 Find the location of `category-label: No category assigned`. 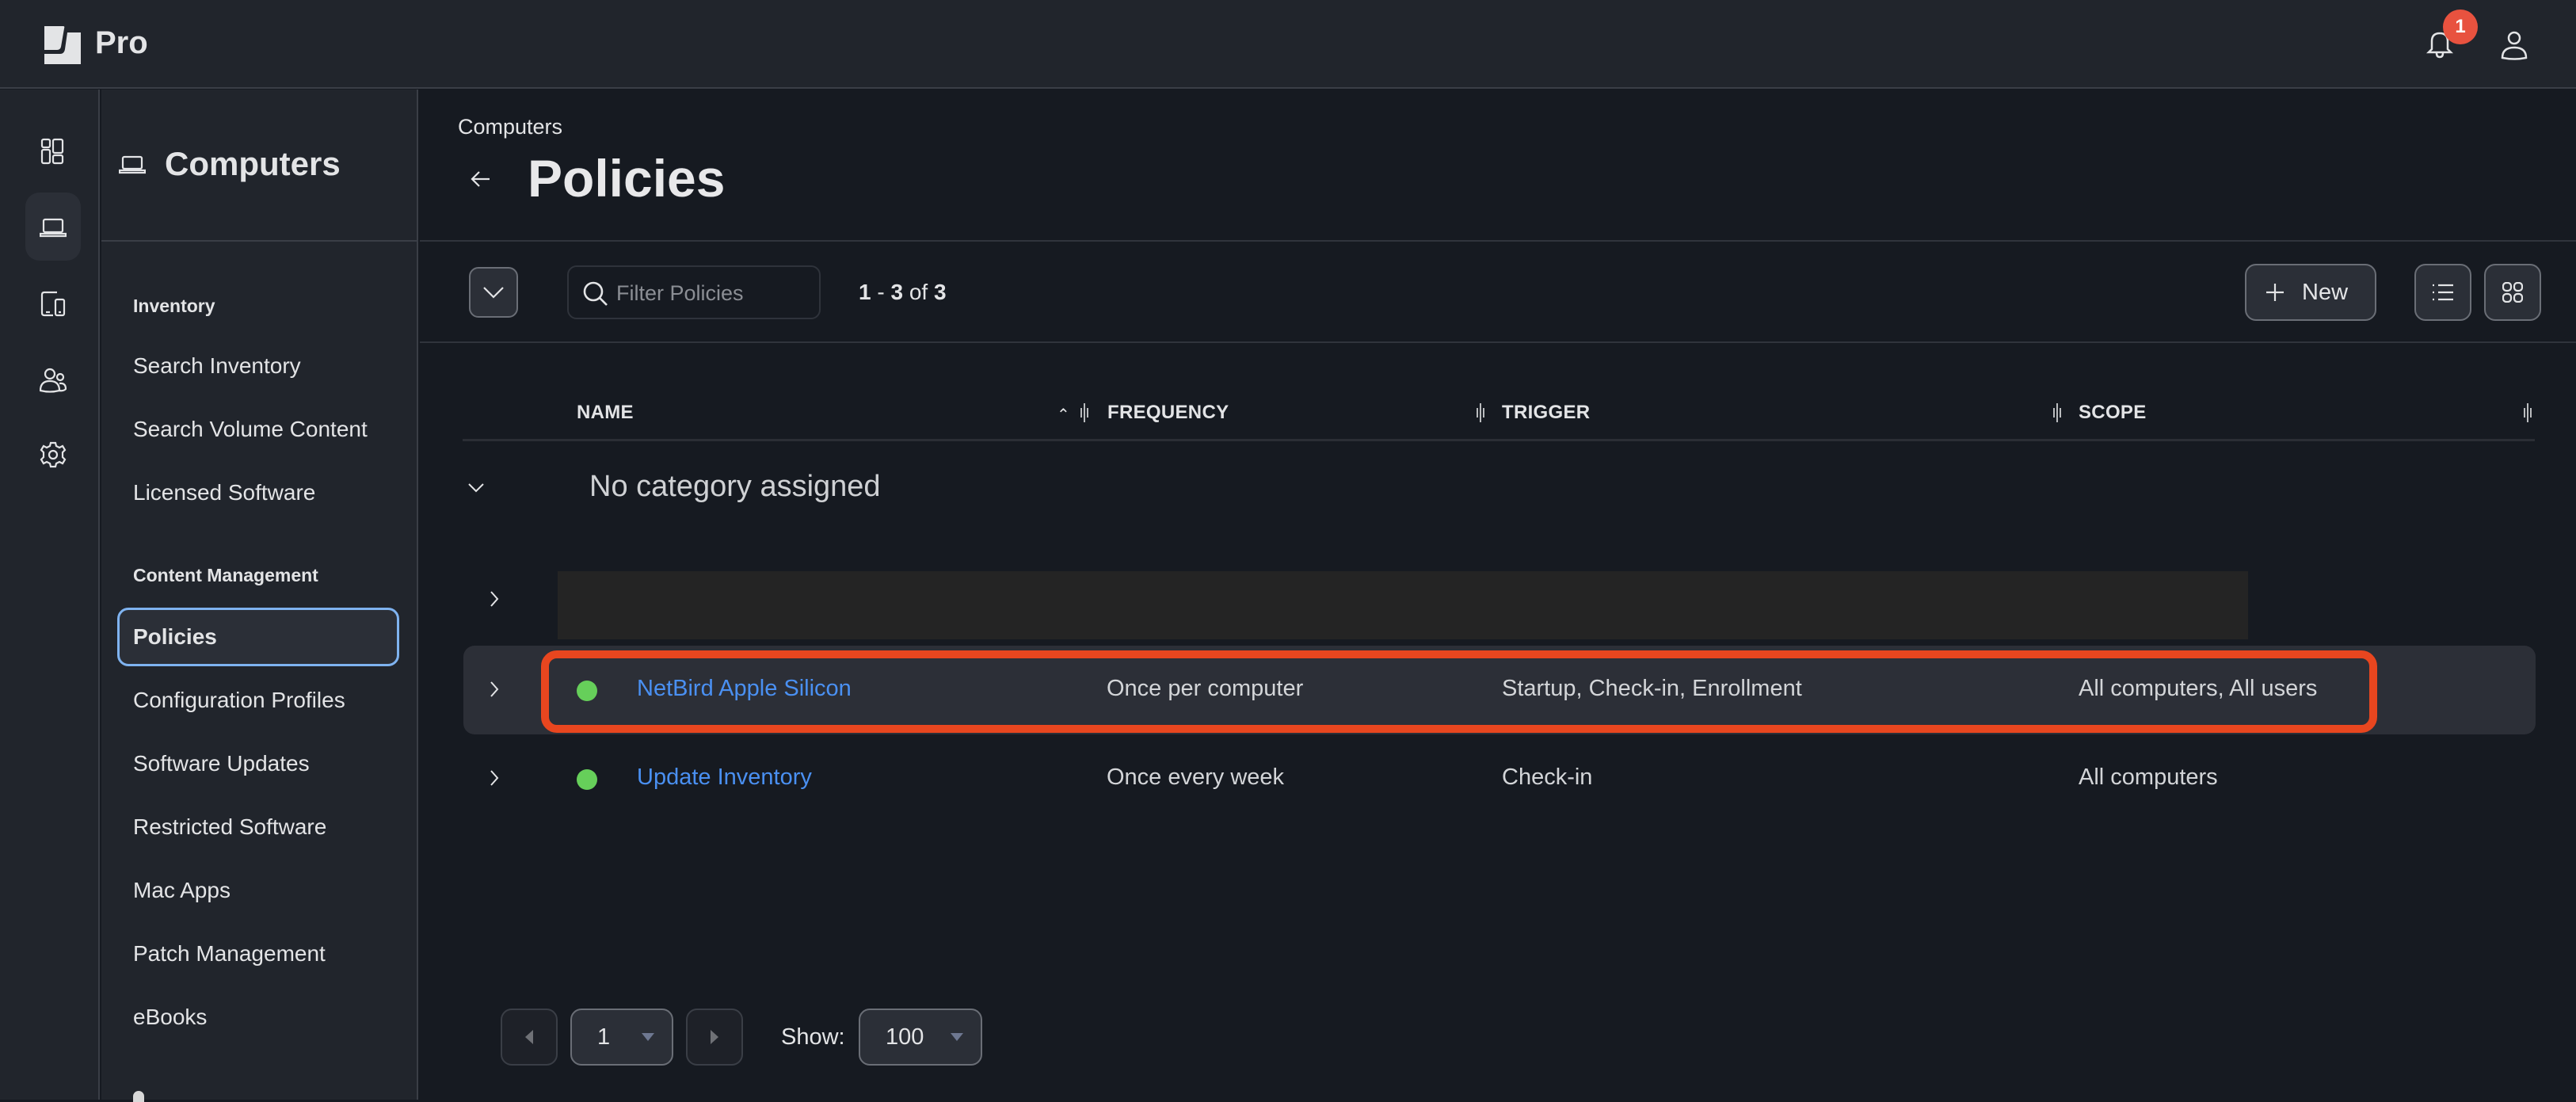

category-label: No category assigned is located at coordinates (735, 486).